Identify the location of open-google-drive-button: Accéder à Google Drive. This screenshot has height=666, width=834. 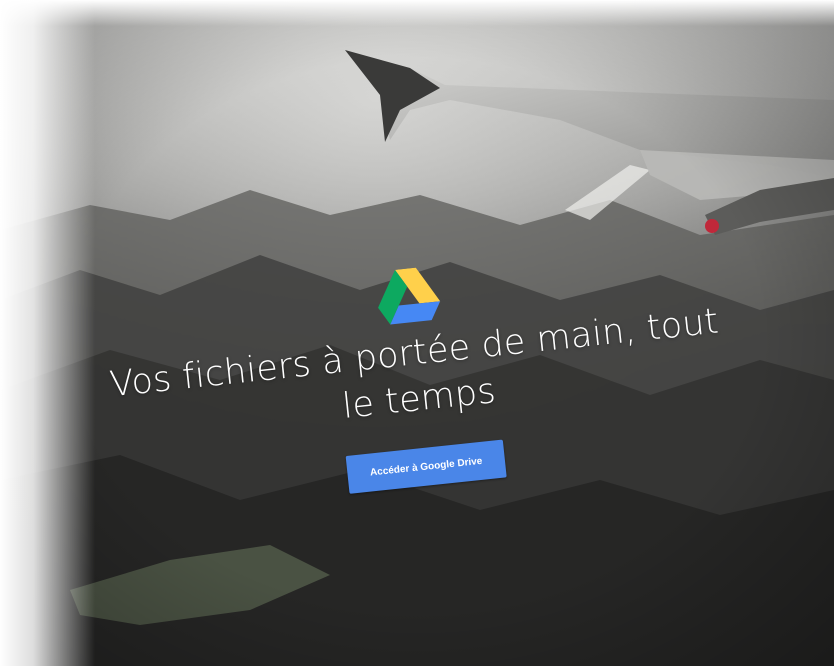
(426, 466).